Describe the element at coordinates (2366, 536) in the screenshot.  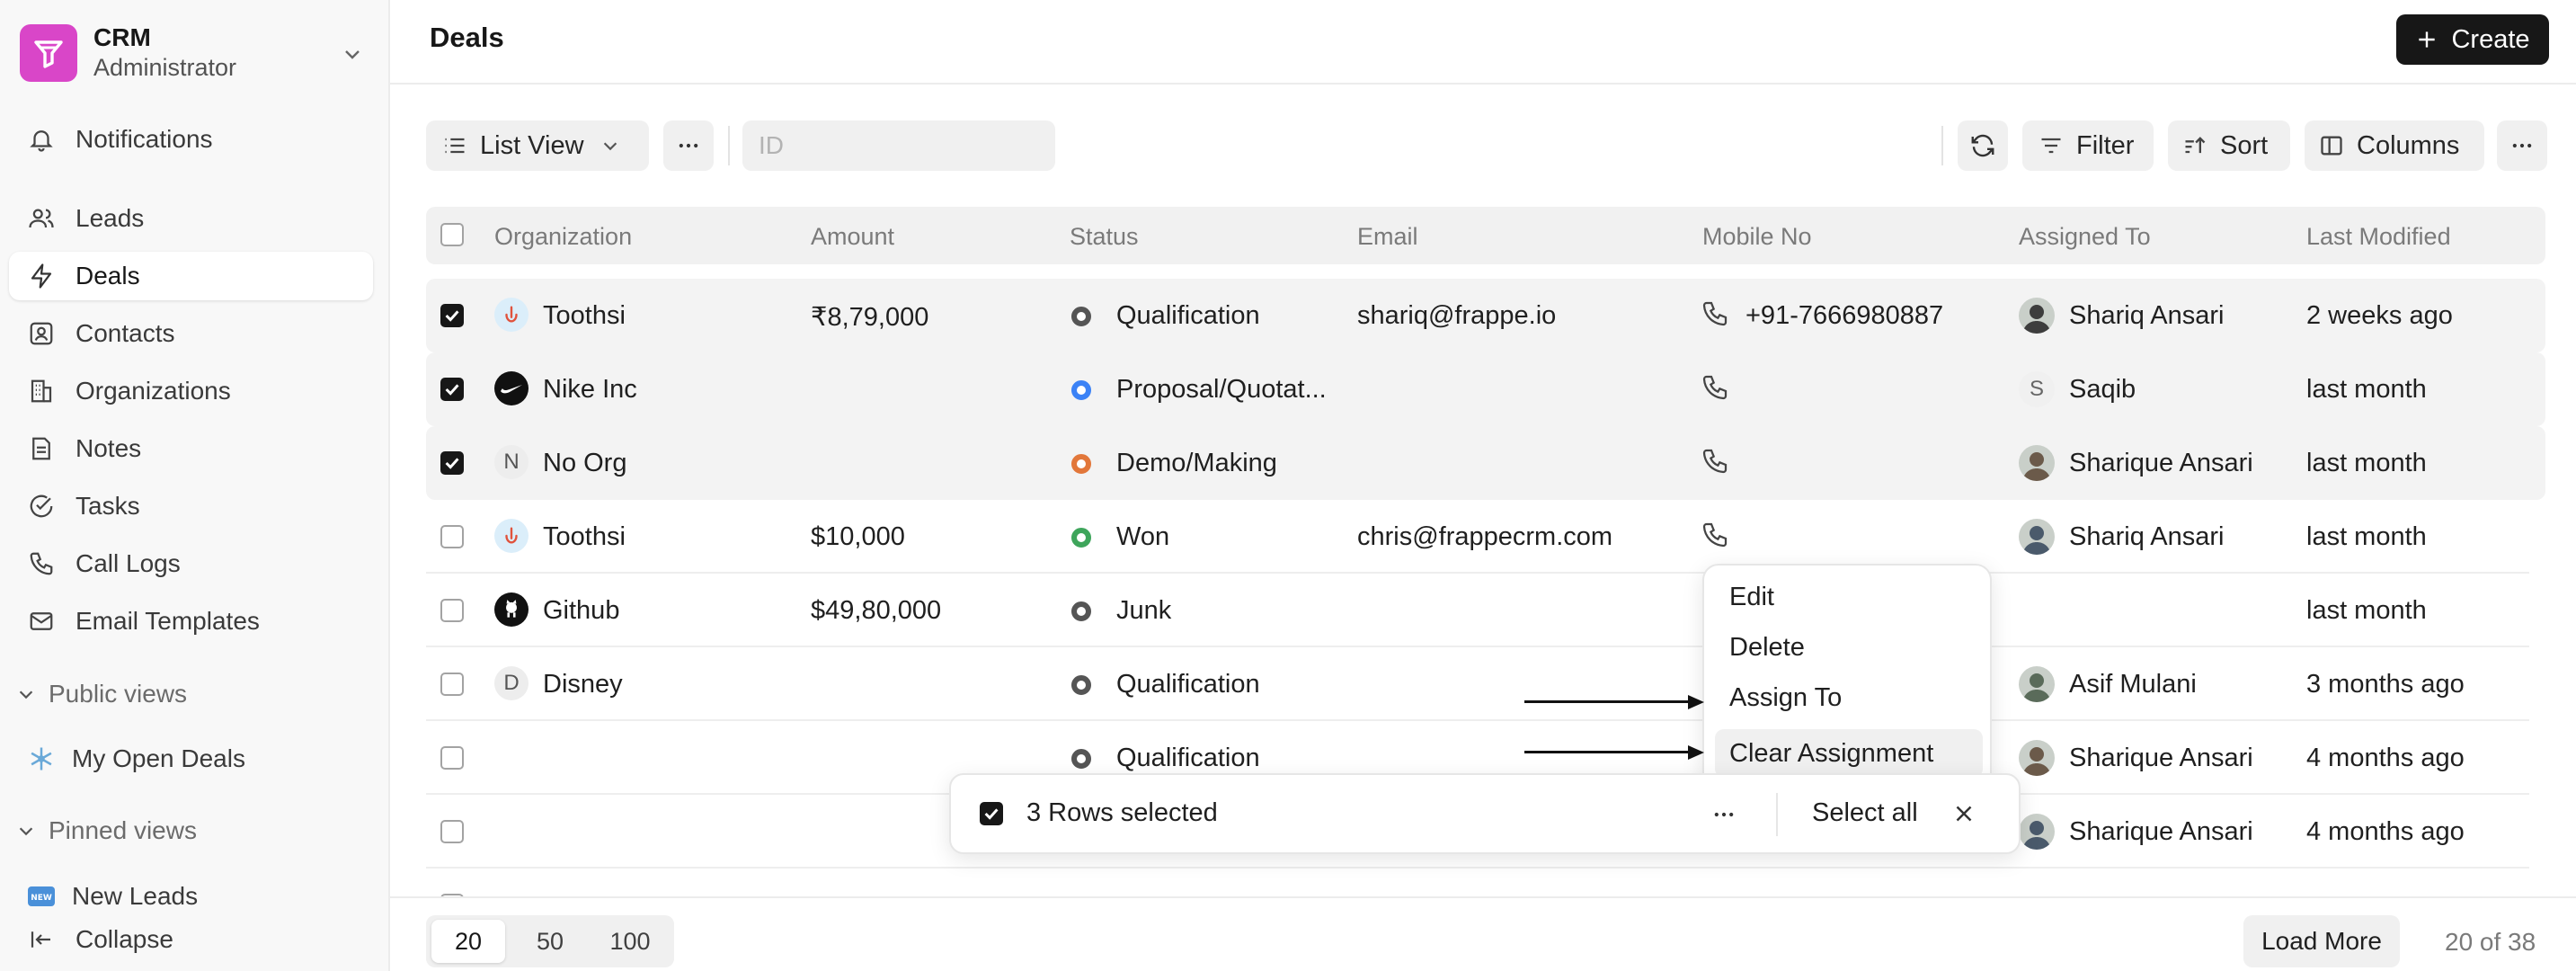
I see `last-modified-cell: last month` at that location.